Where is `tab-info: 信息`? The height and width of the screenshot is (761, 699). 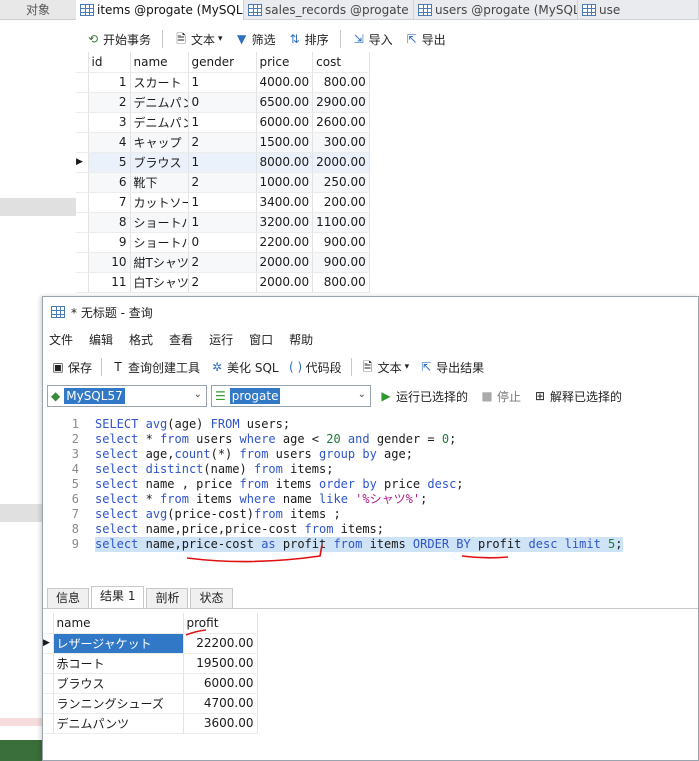 tab-info: 信息 is located at coordinates (68, 598).